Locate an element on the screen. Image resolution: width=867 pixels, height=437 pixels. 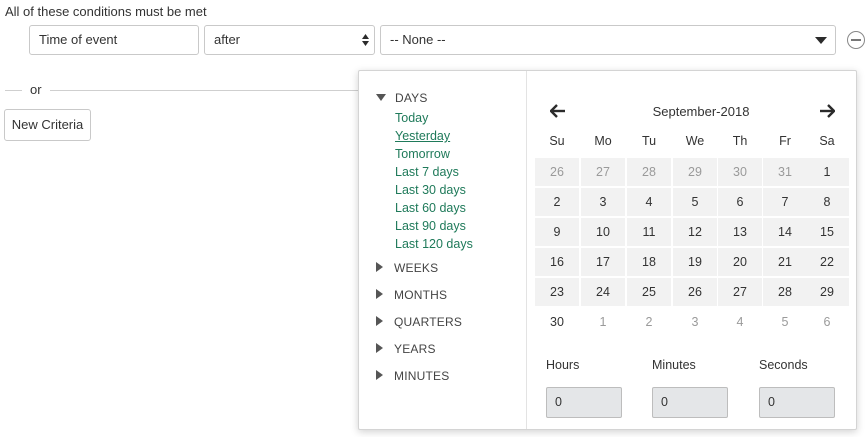
group-days-label: DAYS is located at coordinates (411, 98).